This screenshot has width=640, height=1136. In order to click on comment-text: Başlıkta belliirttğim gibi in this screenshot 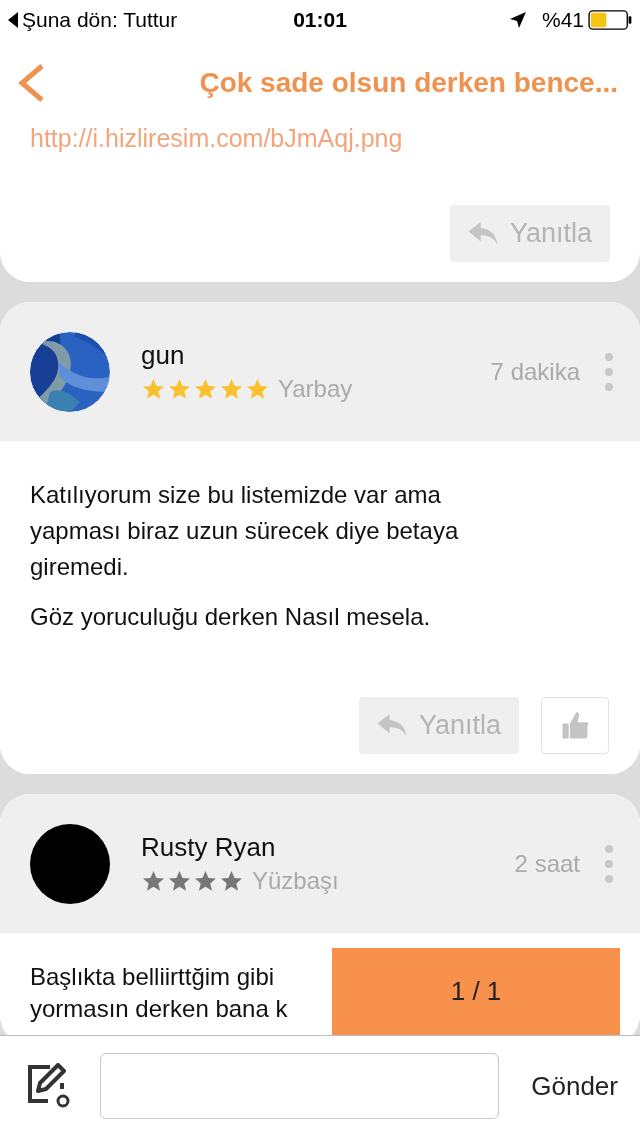, I will do `click(152, 977)`.